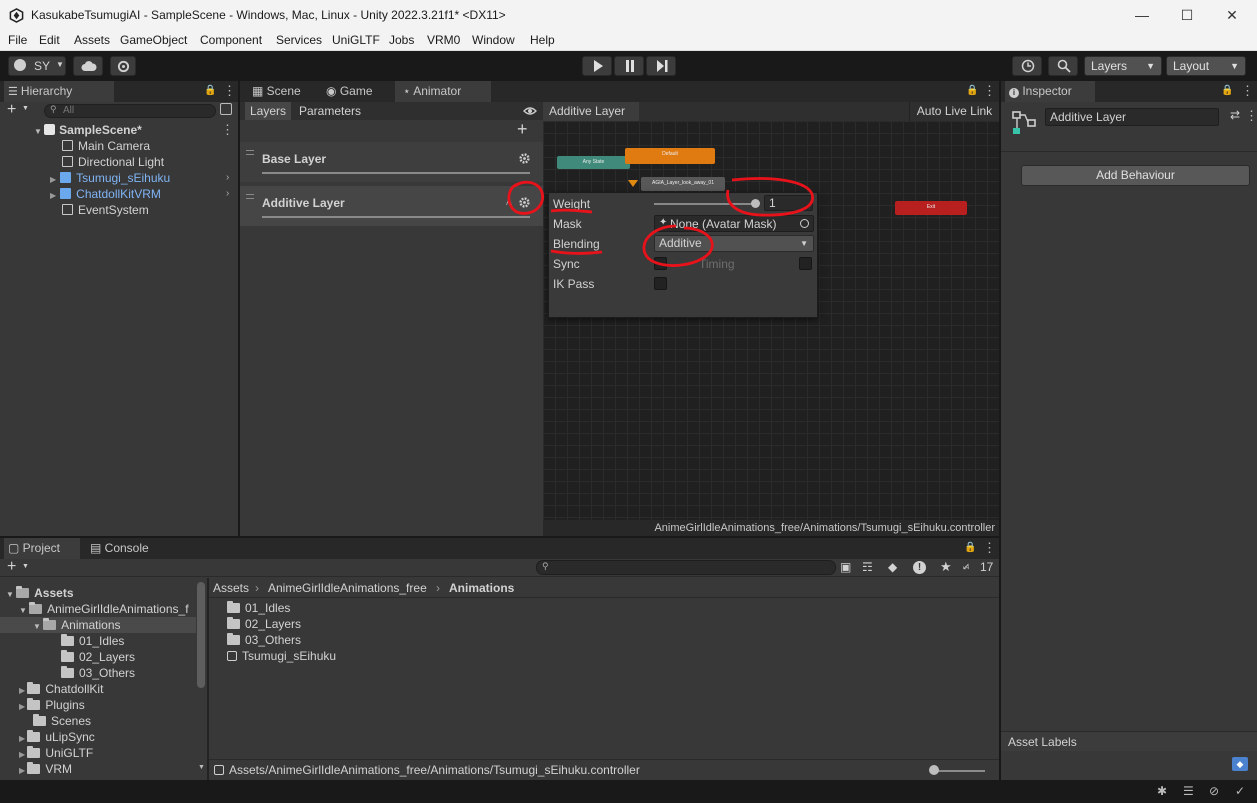 This screenshot has height=803, width=1257. I want to click on pause-button, so click(629, 66).